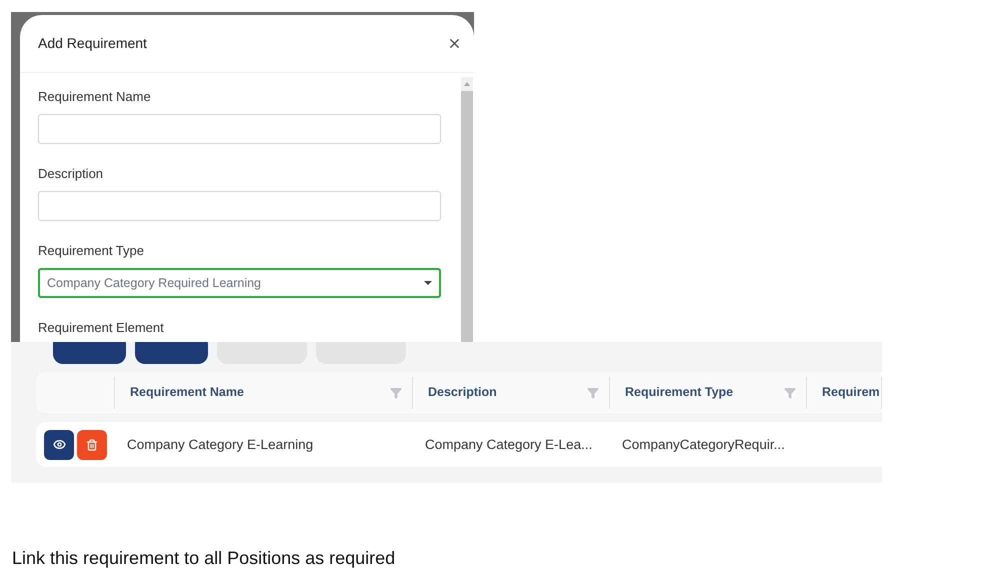 The image size is (998, 573). I want to click on trash-icon, so click(92, 444).